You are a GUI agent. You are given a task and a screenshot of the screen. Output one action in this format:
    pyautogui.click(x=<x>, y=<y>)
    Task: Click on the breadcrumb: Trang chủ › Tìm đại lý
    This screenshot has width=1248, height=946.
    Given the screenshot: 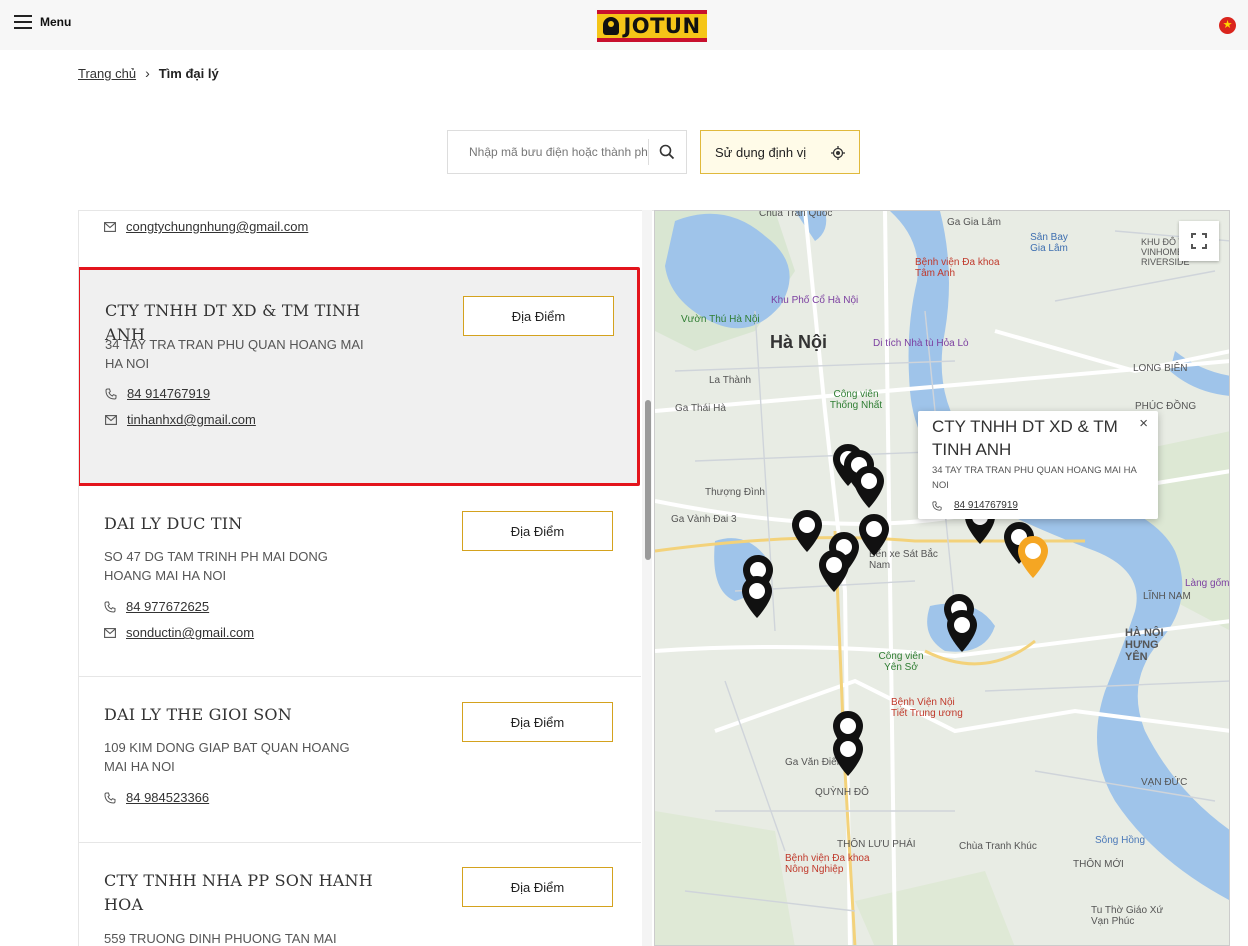 What is the action you would take?
    pyautogui.click(x=148, y=73)
    